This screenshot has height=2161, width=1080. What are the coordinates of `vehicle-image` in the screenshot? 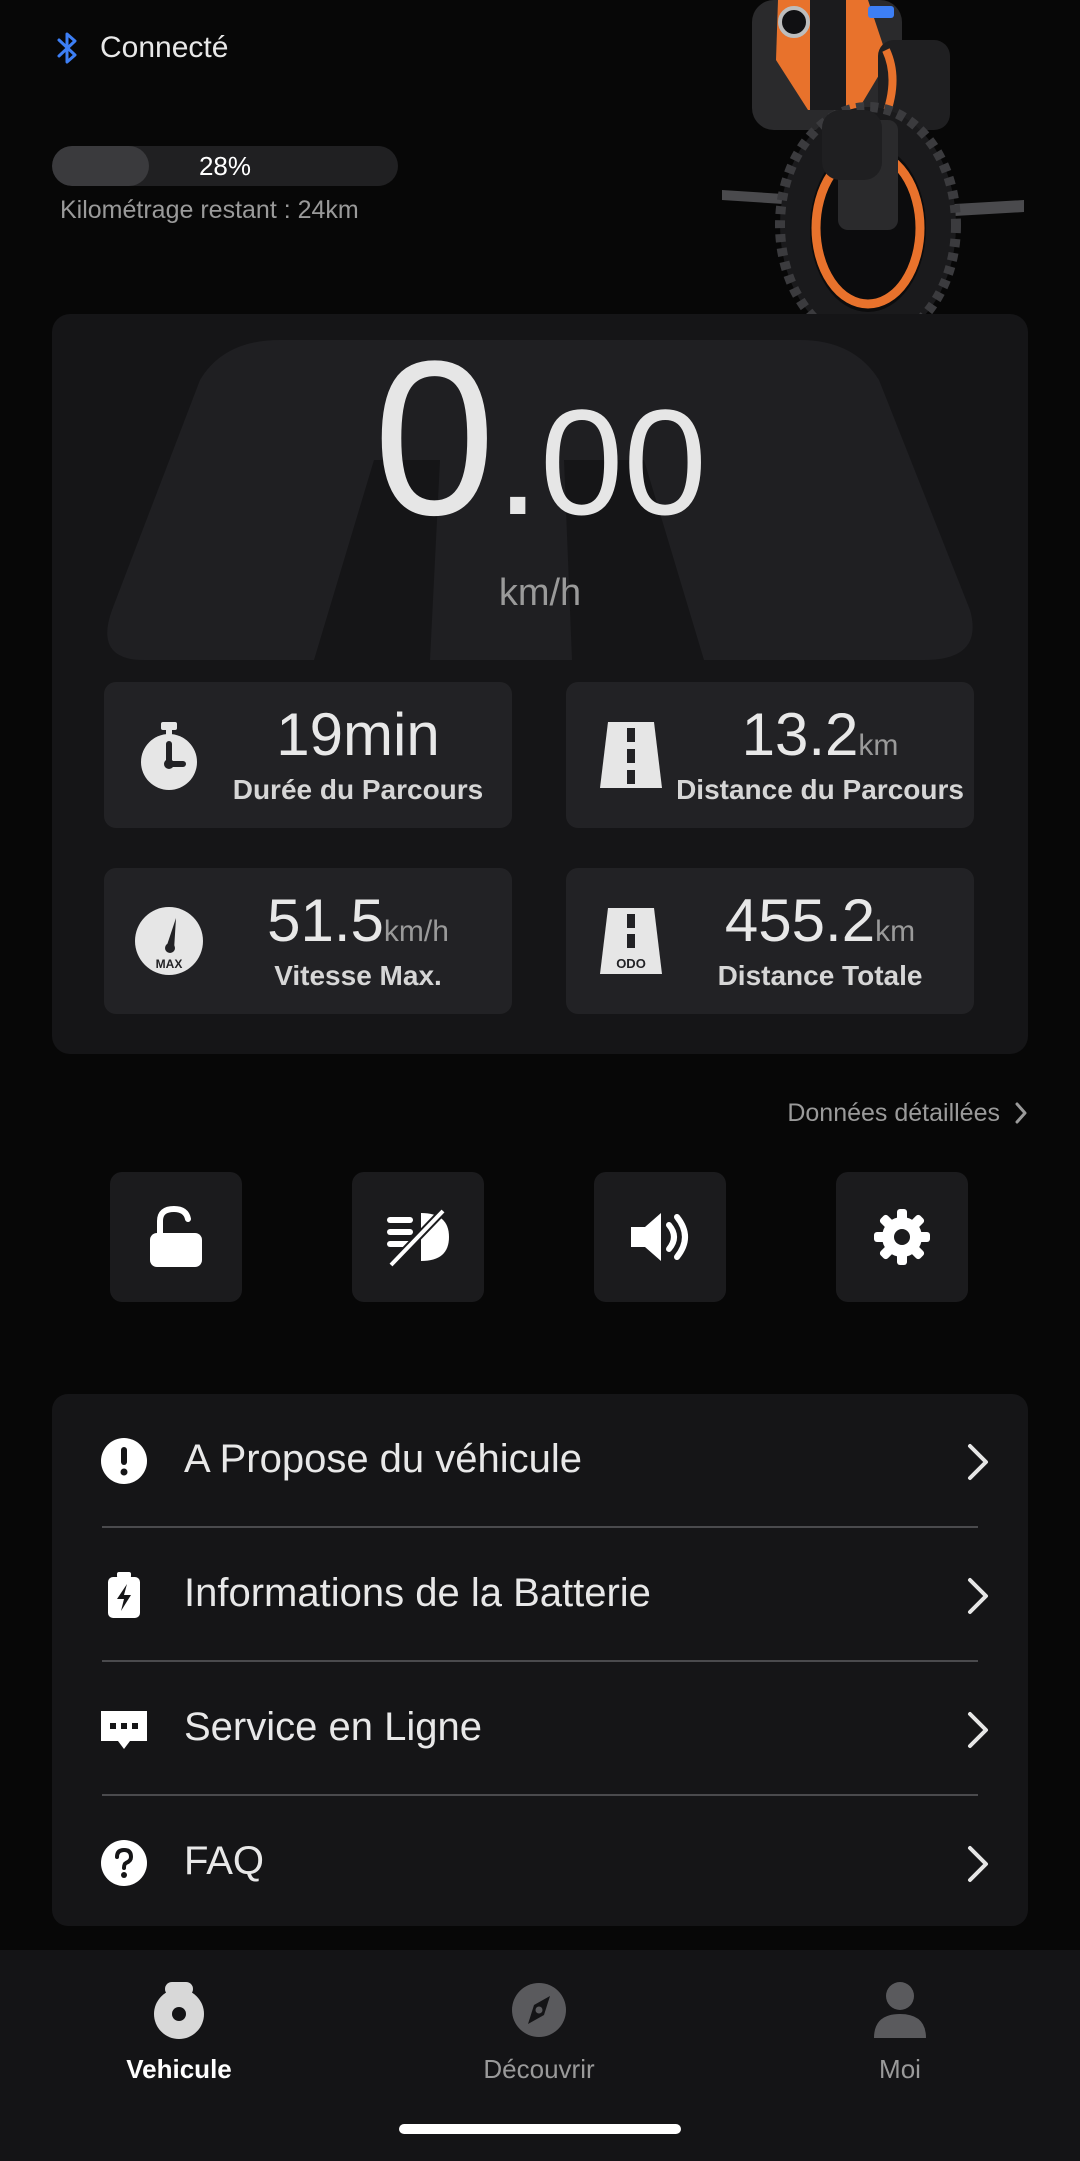 It's located at (873, 174).